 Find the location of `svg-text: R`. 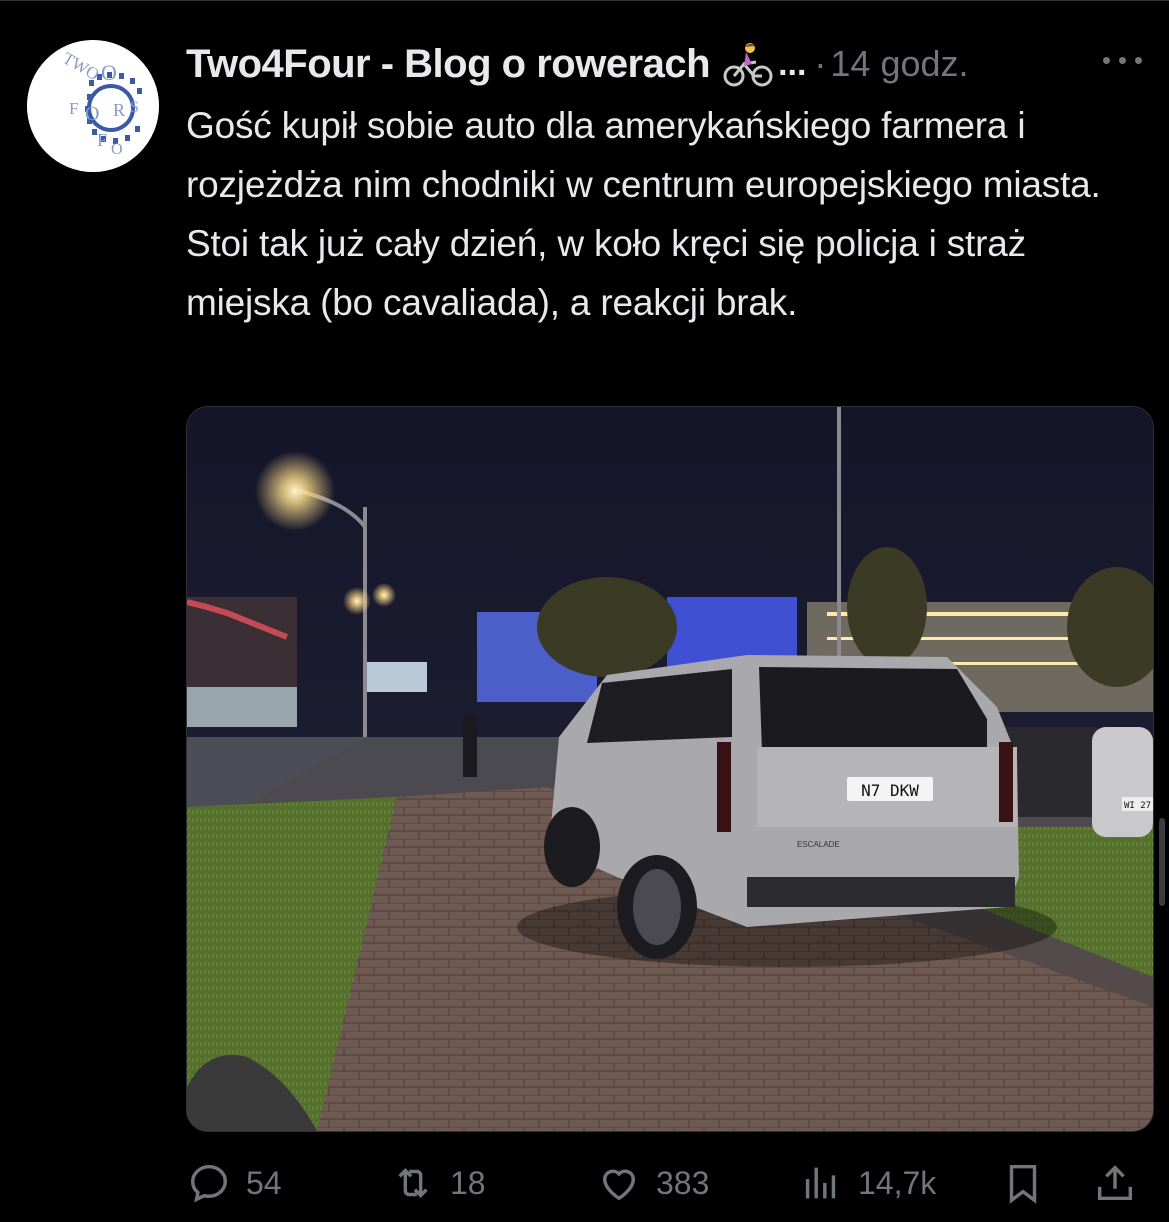

svg-text: R is located at coordinates (119, 110).